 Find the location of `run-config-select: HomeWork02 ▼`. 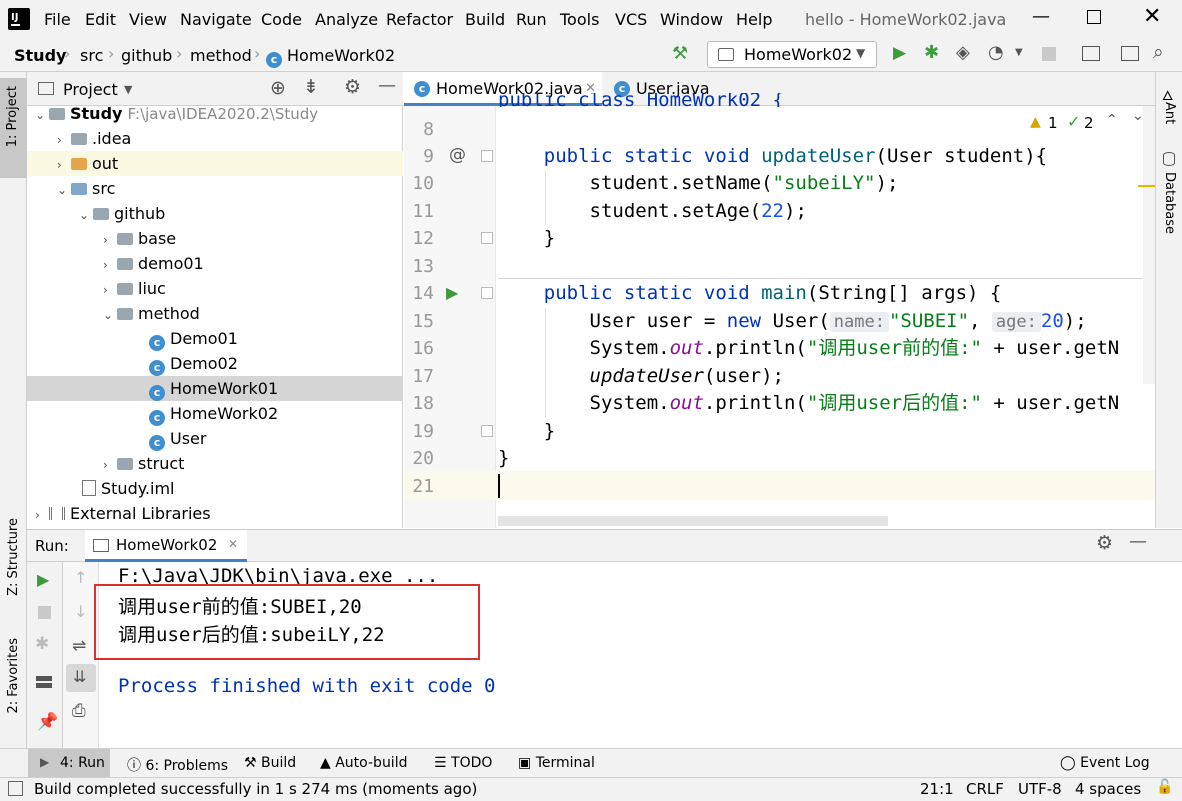

run-config-select: HomeWork02 ▼ is located at coordinates (792, 54).